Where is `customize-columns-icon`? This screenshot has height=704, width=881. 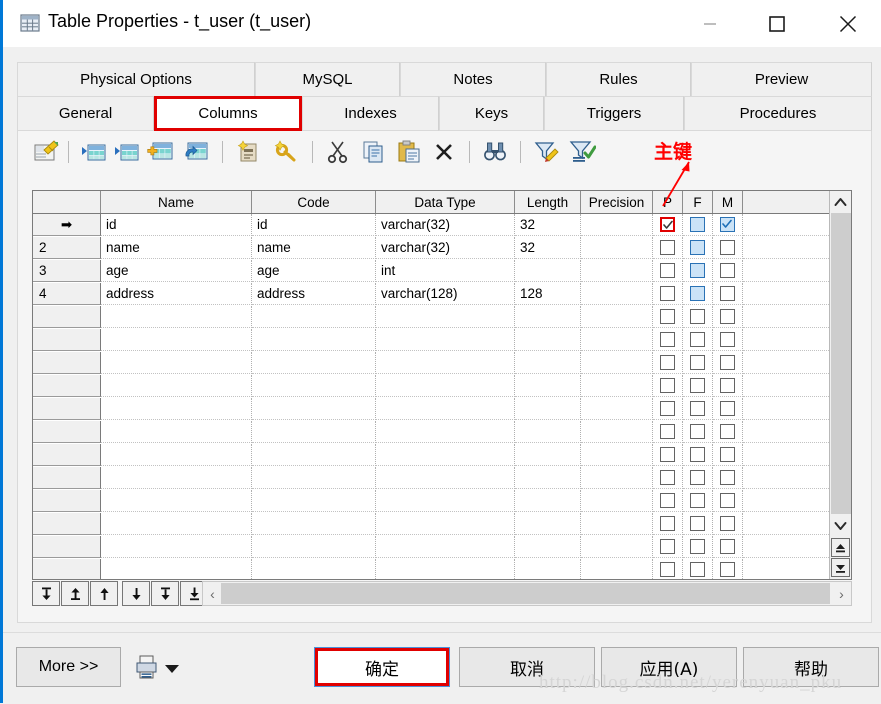 customize-columns-icon is located at coordinates (546, 152).